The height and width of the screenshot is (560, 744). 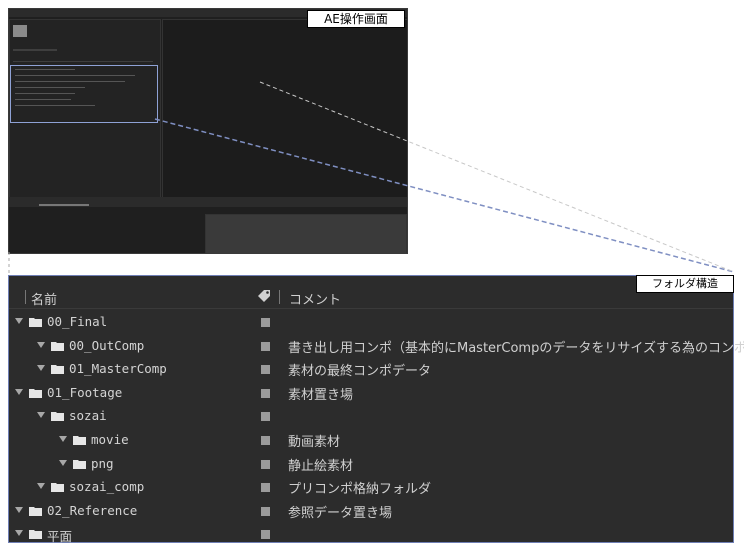 I want to click on folder-row: 平面, so click(x=371, y=534).